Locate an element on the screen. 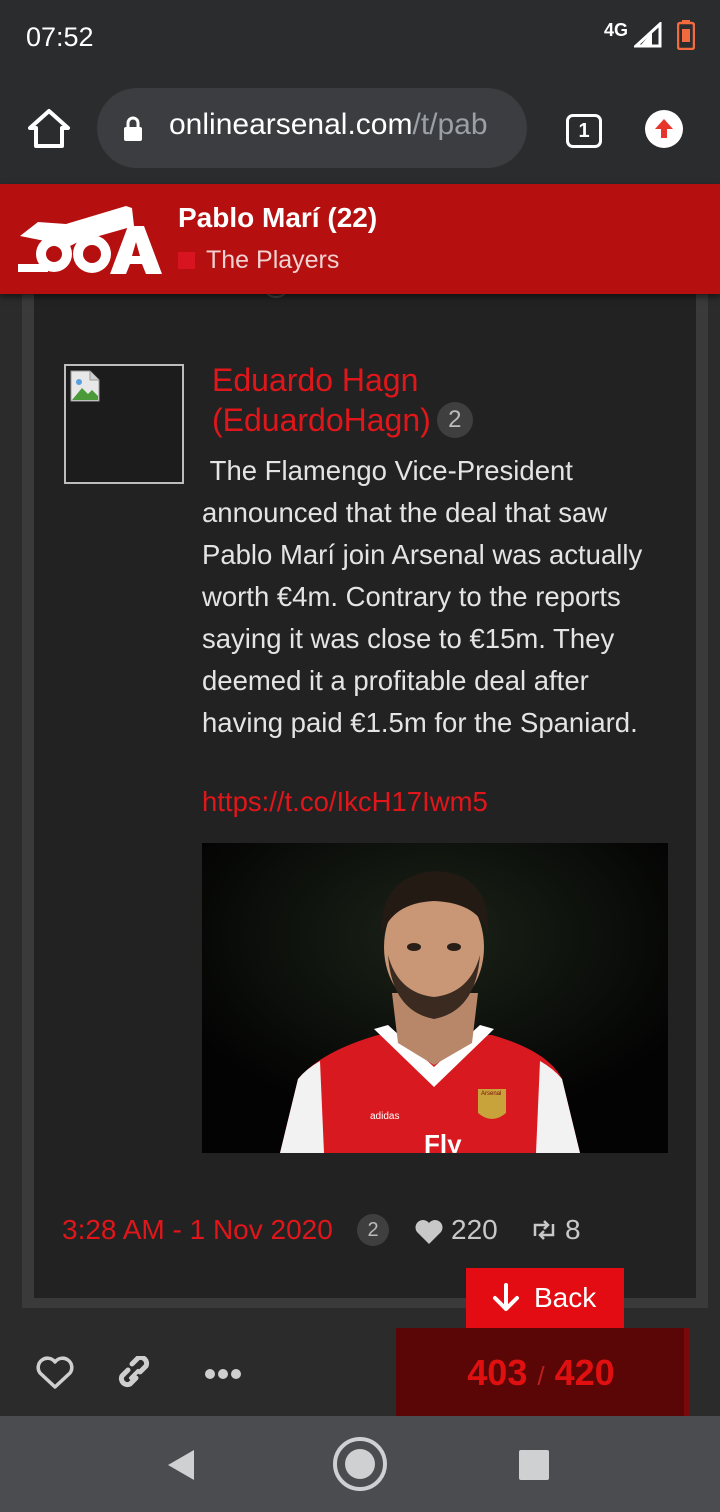 This screenshot has height=1512, width=720. heart-icon is located at coordinates (429, 1232).